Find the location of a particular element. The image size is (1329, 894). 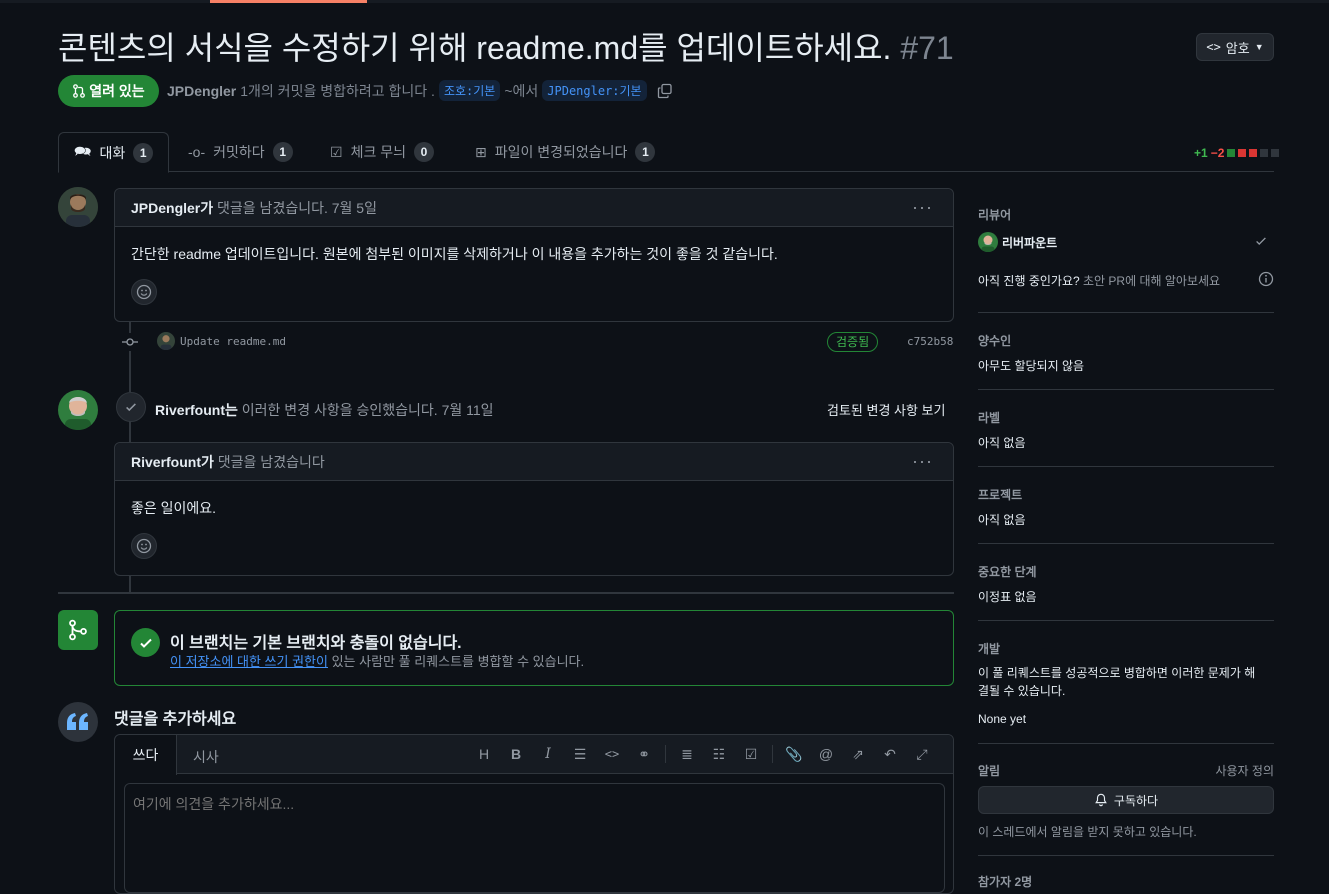

copy-icon is located at coordinates (665, 91).